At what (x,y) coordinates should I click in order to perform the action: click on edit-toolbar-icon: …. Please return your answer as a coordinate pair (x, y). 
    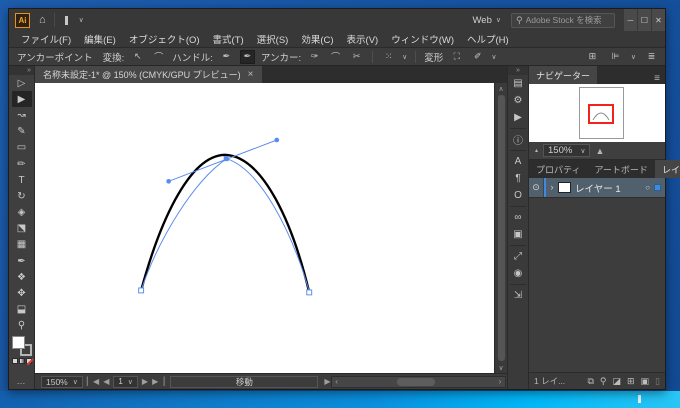
    Looking at the image, I should click on (22, 382).